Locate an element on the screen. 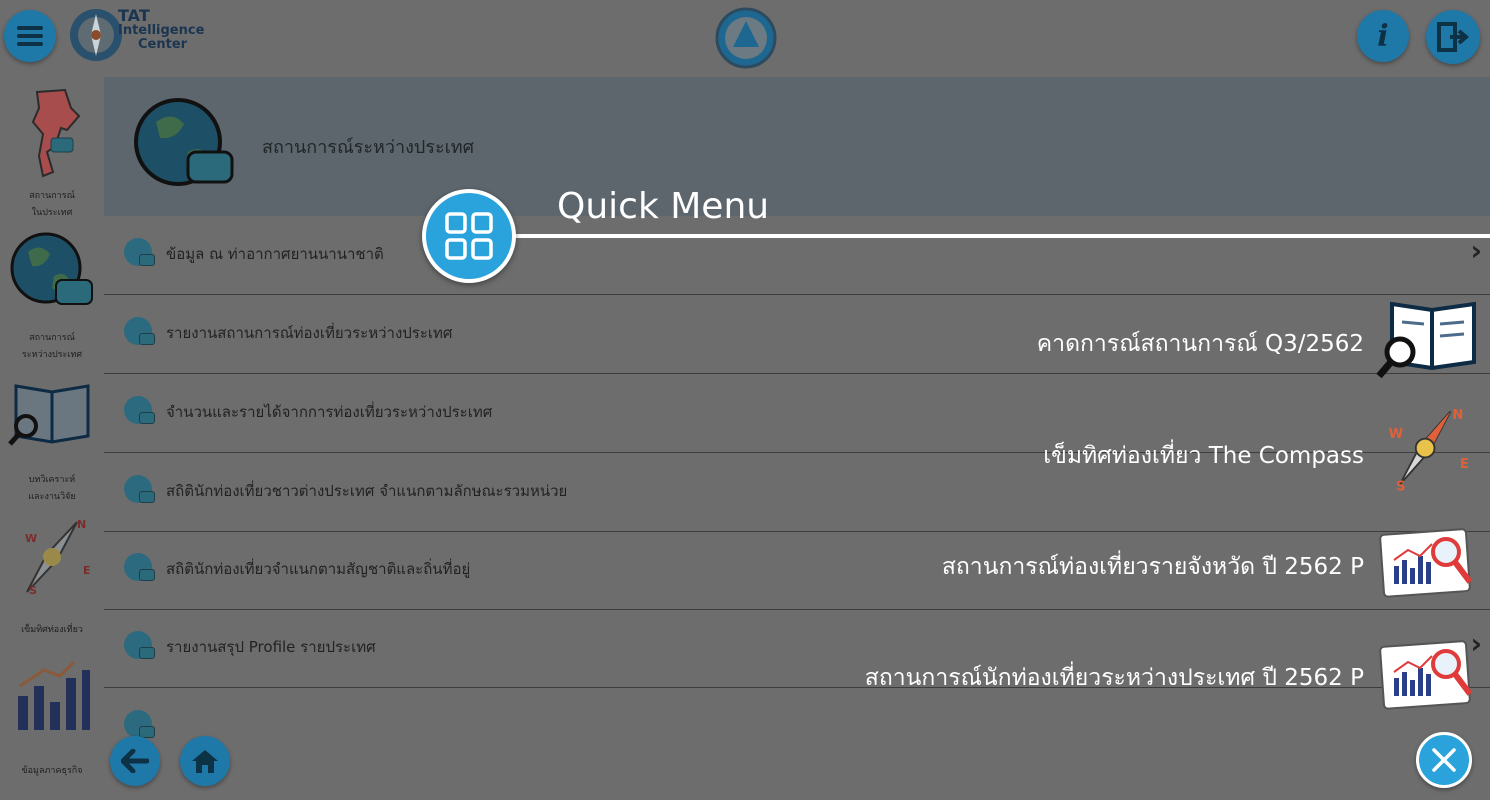 Image resolution: width=1490 pixels, height=800 pixels. hamburger-menu-button is located at coordinates (30, 36).